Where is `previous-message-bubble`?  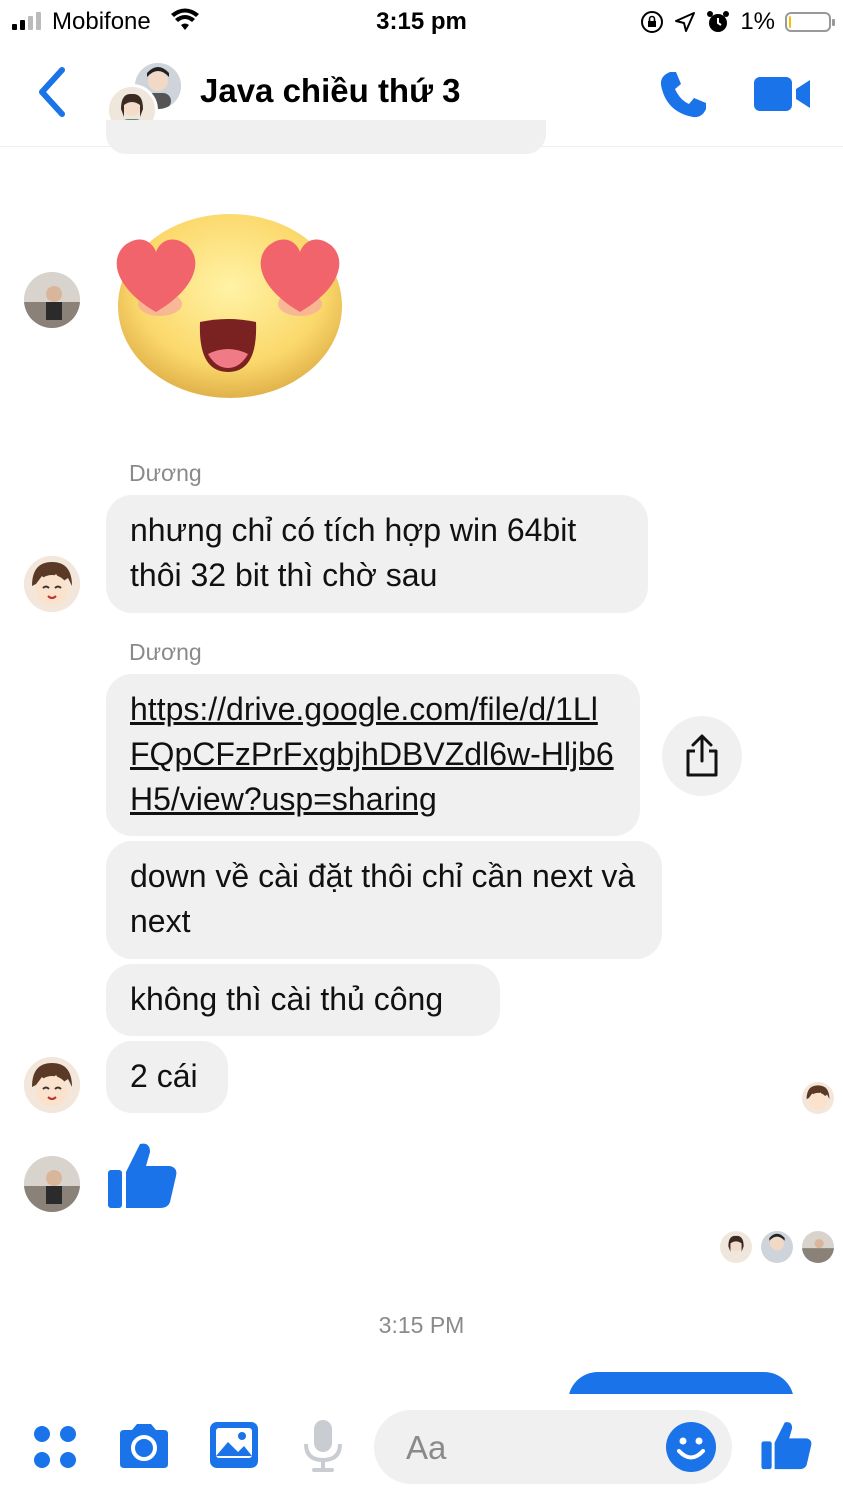
previous-message-bubble is located at coordinates (326, 137).